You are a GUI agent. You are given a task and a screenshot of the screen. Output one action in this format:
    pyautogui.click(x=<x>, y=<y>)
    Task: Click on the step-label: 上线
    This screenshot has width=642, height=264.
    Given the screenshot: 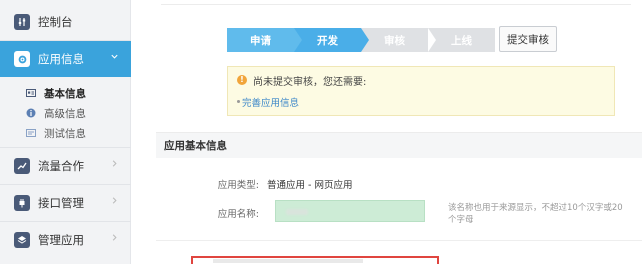 What is the action you would take?
    pyautogui.click(x=461, y=40)
    